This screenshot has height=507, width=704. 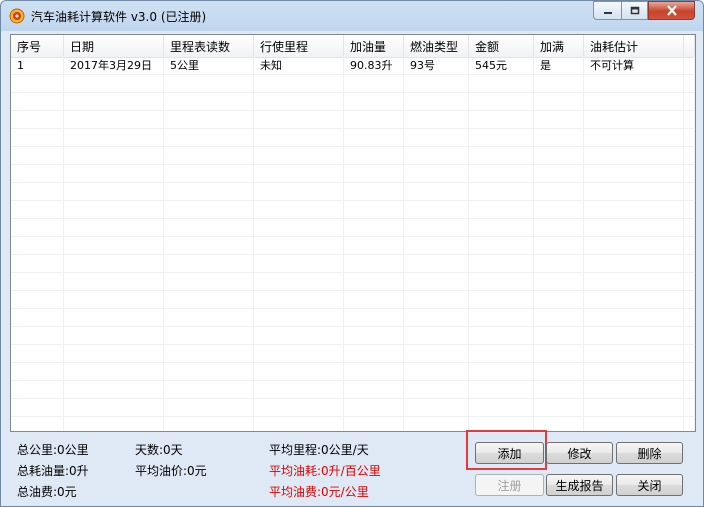 What do you see at coordinates (501, 46) in the screenshot?
I see `column-header-amount: 金额` at bounding box center [501, 46].